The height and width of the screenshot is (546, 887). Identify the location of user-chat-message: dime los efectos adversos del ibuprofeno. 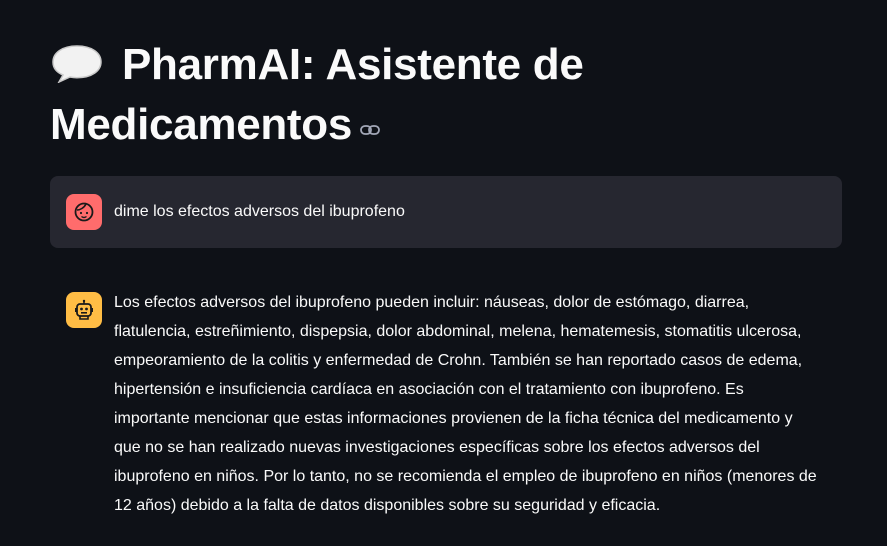
(446, 212).